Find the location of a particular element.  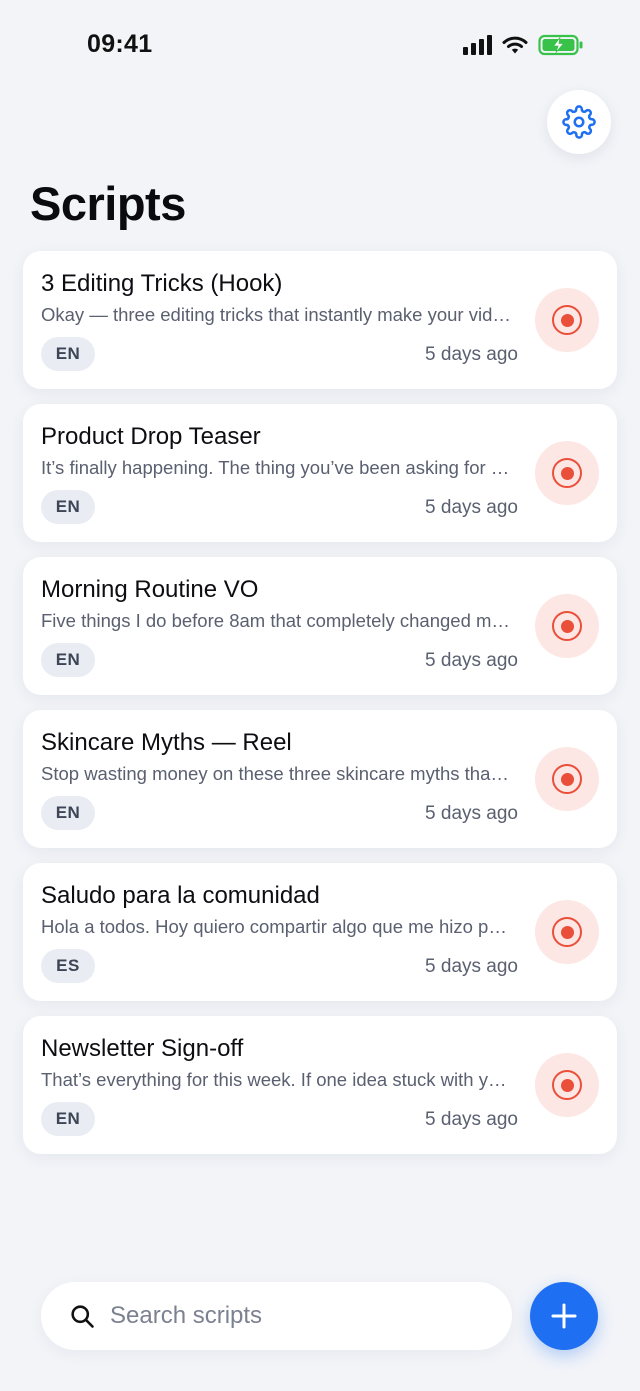

plus-icon is located at coordinates (564, 1316).